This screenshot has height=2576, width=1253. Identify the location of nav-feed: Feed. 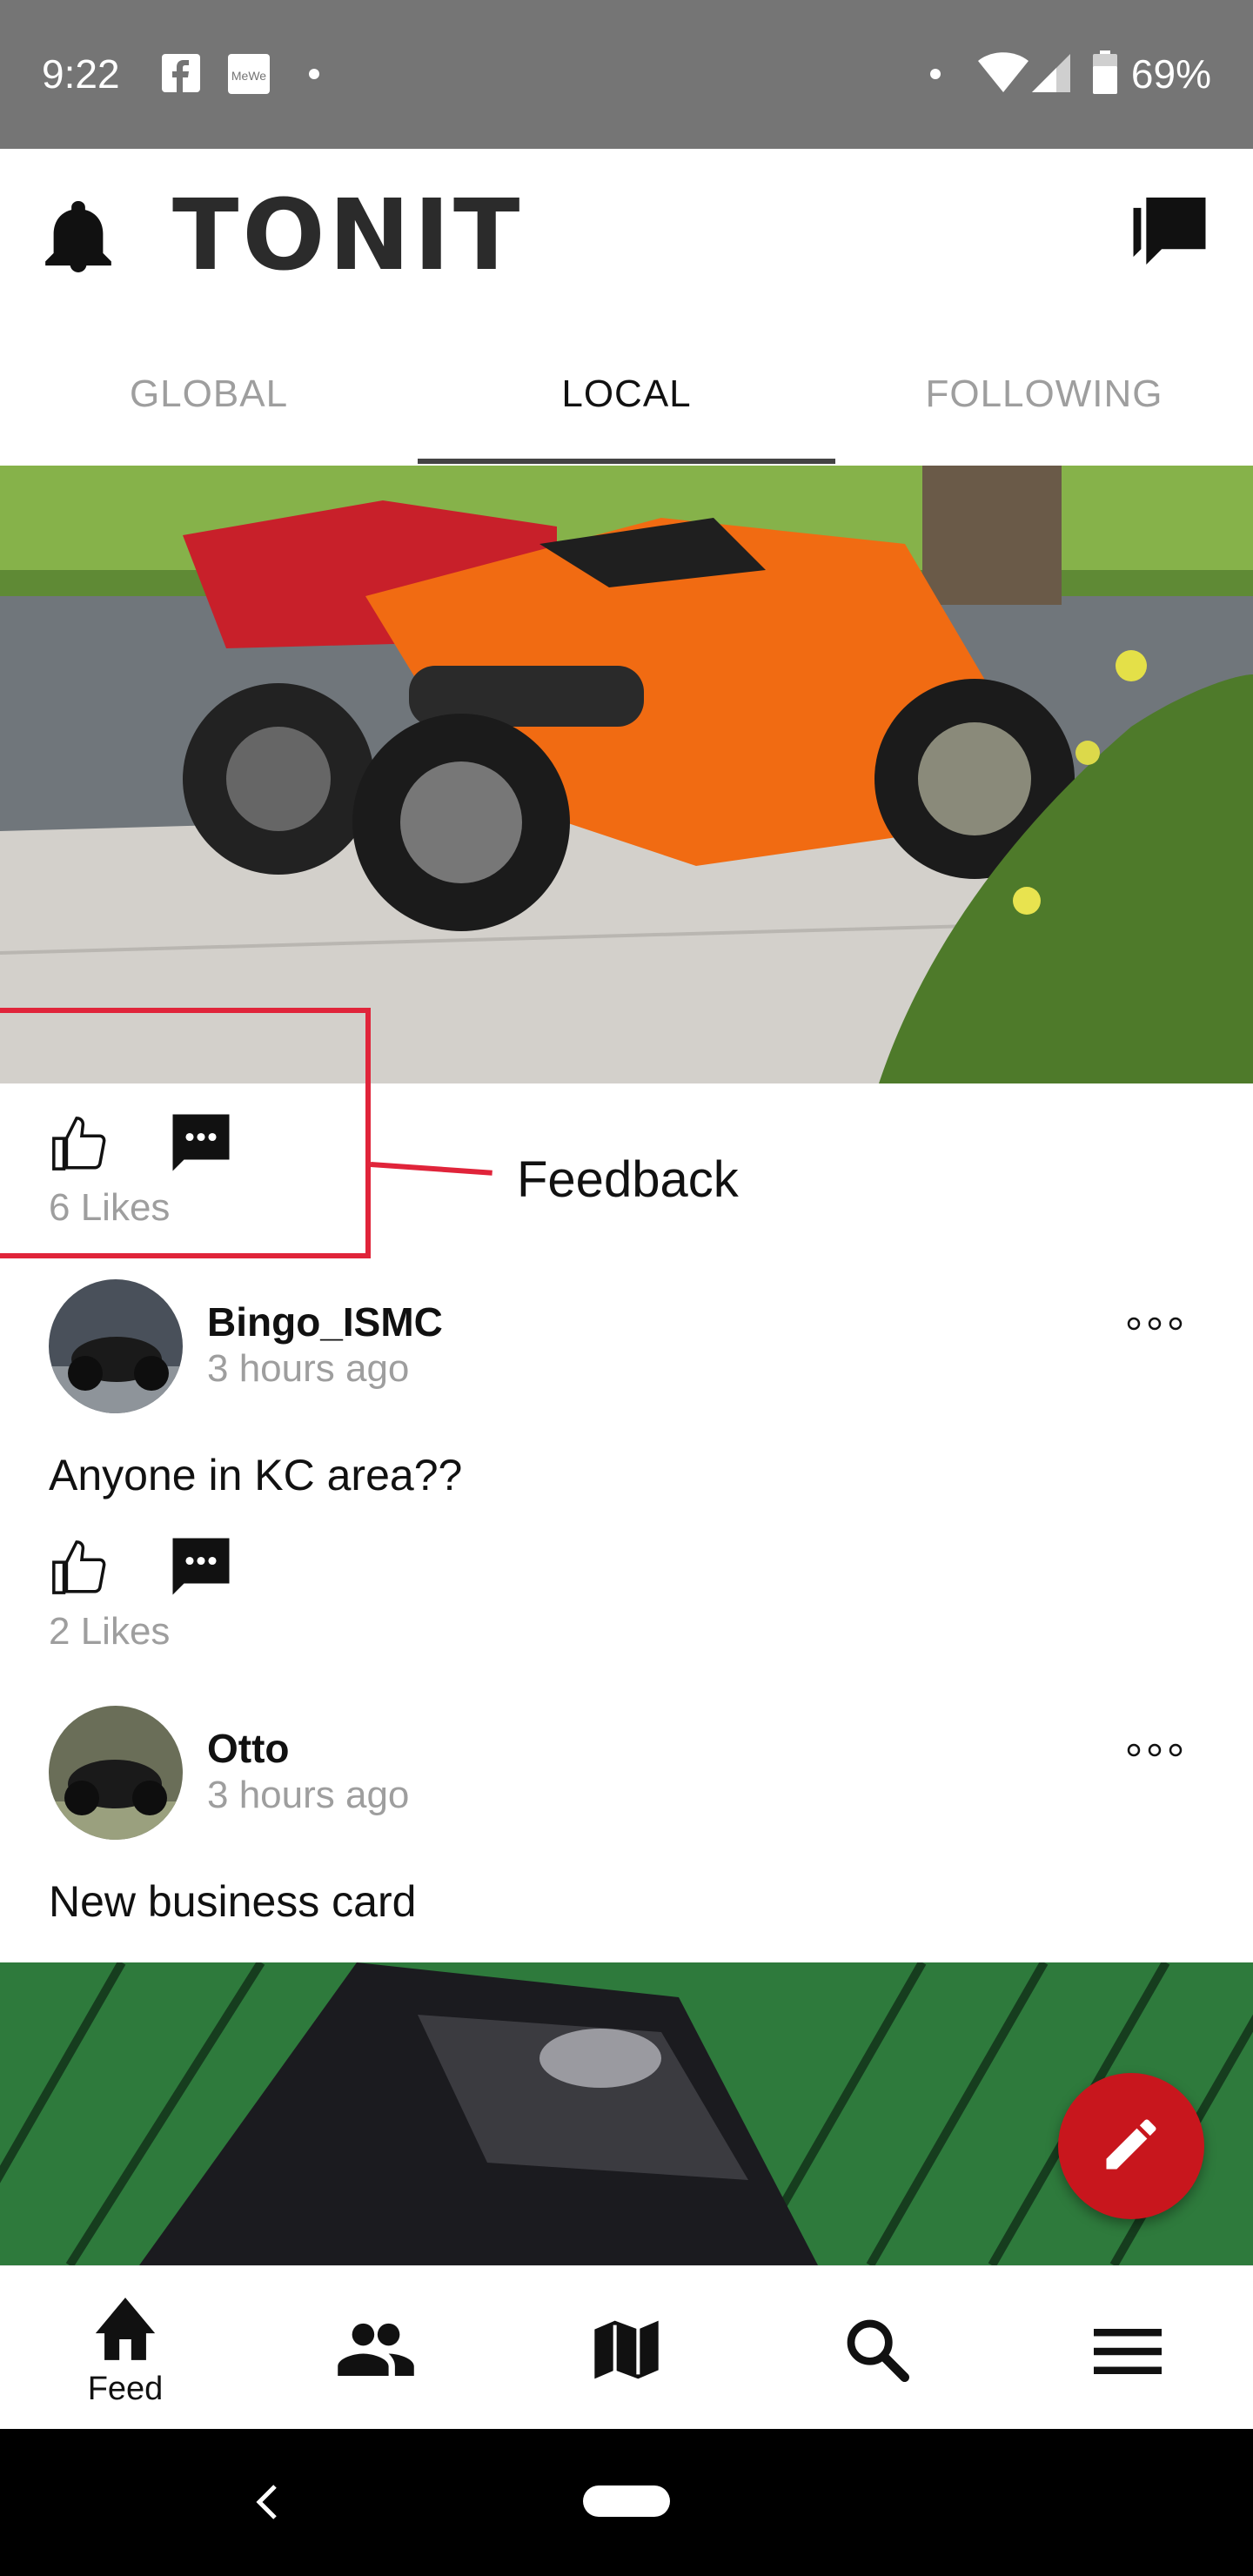
(125, 2348).